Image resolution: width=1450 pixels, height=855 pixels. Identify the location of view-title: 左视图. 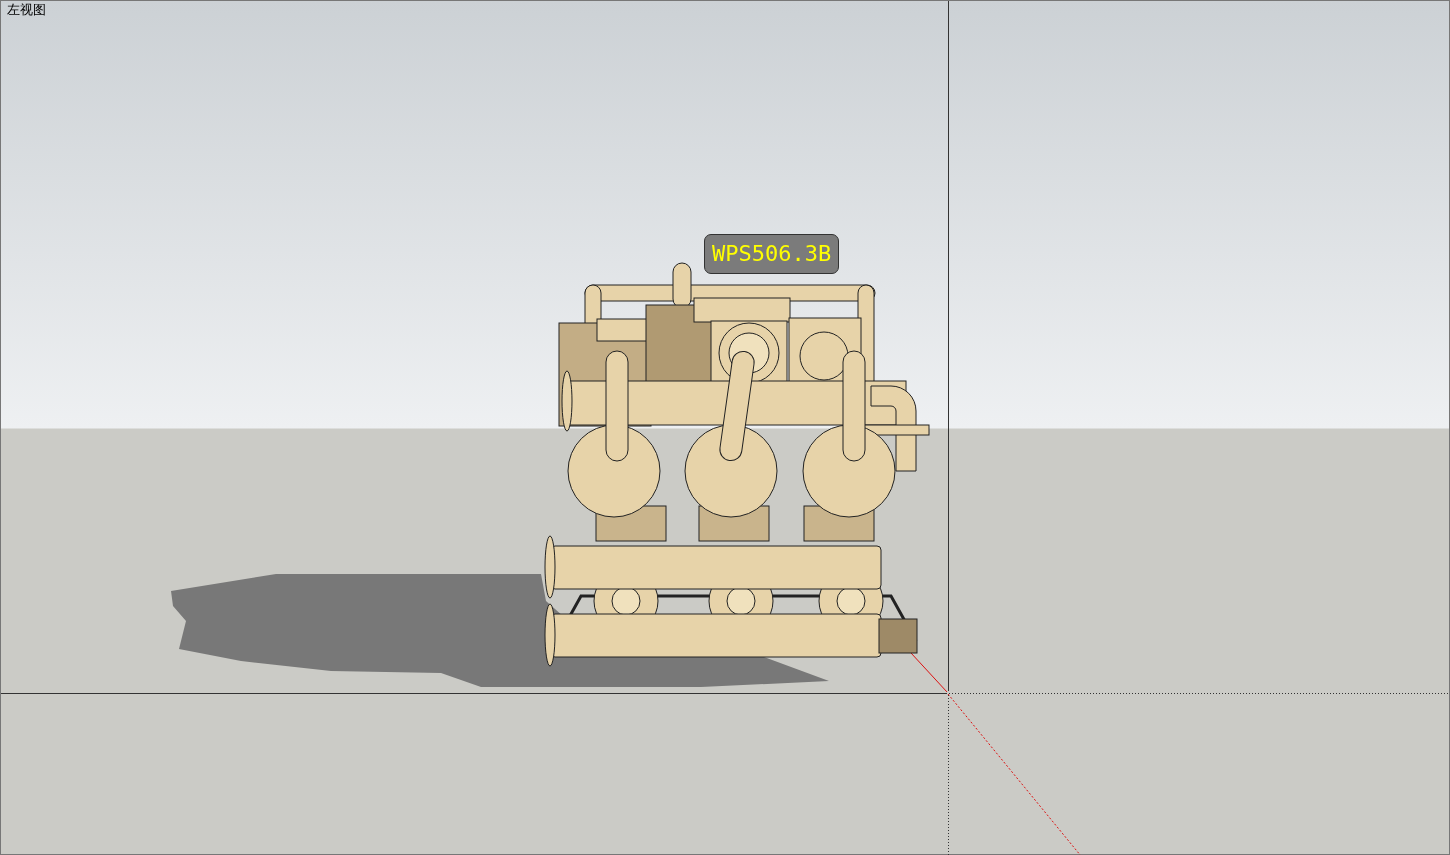
(26, 10).